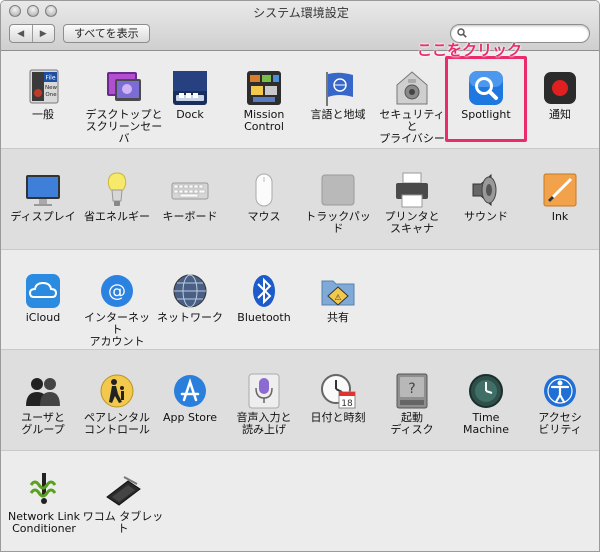 Image resolution: width=600 pixels, height=552 pixels. I want to click on pref-printers-scanners: プリンタと スキャナ, so click(412, 203).